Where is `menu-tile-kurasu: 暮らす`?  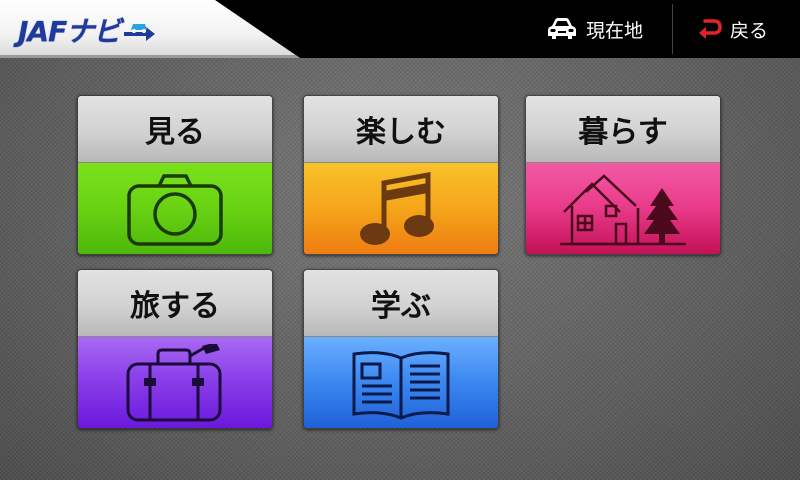
menu-tile-kurasu: 暮らす is located at coordinates (623, 175).